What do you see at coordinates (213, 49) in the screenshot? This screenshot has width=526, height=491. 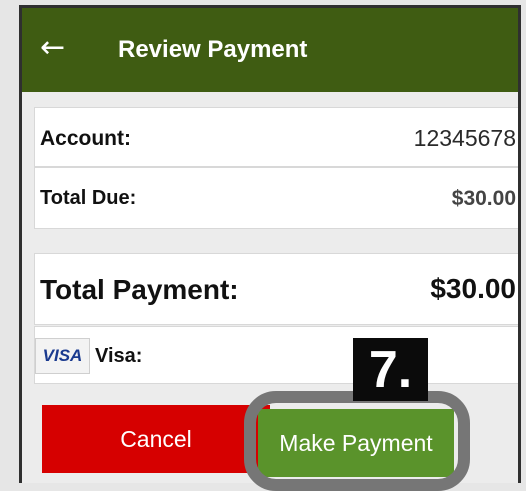 I see `page-title: Review Payment` at bounding box center [213, 49].